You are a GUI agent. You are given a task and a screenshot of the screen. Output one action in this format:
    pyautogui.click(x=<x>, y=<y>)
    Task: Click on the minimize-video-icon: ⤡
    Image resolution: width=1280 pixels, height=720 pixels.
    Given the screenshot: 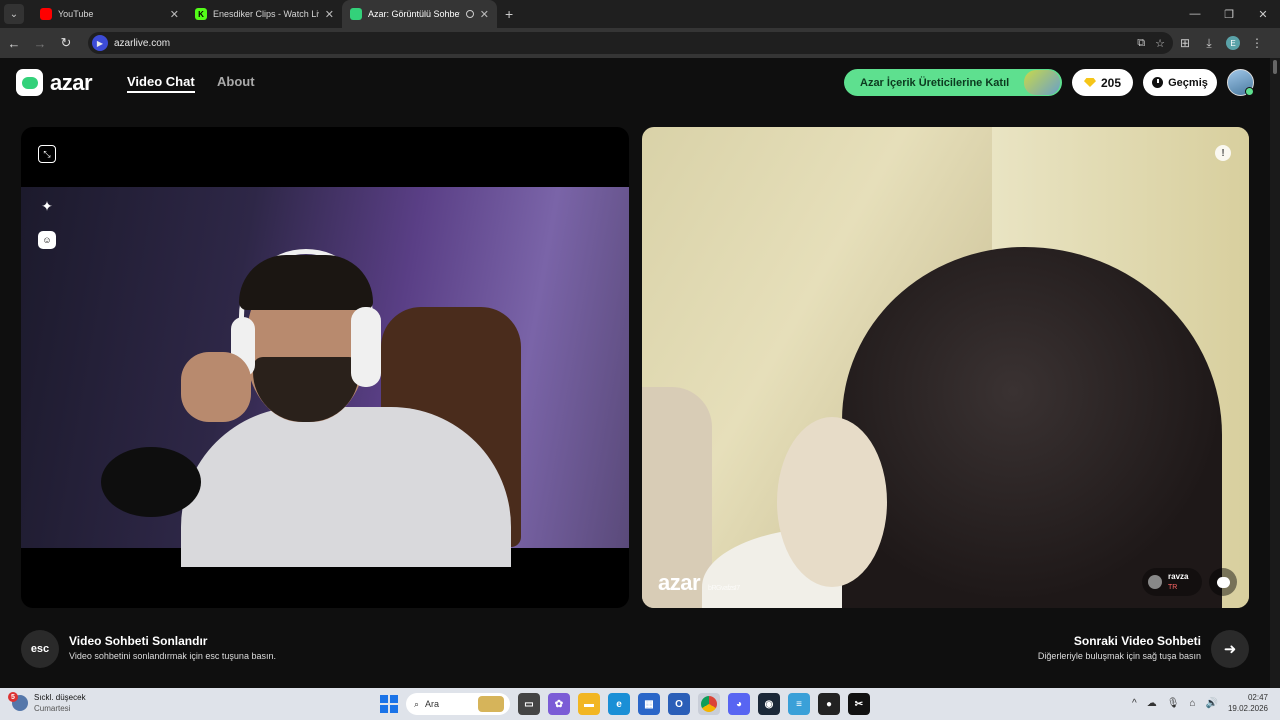 What is the action you would take?
    pyautogui.click(x=47, y=154)
    